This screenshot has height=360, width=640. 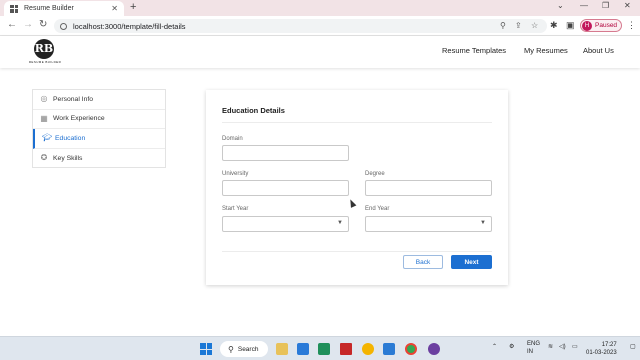 I want to click on url-text: localhost:3000/template/fill-details, so click(x=129, y=26).